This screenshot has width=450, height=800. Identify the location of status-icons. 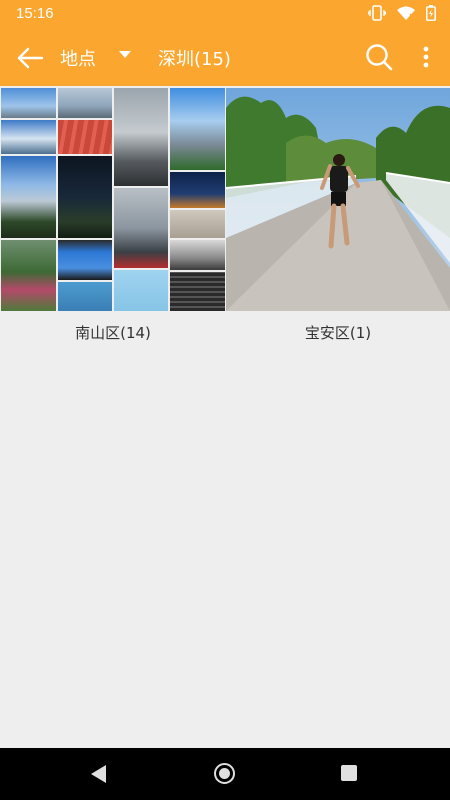
(401, 15).